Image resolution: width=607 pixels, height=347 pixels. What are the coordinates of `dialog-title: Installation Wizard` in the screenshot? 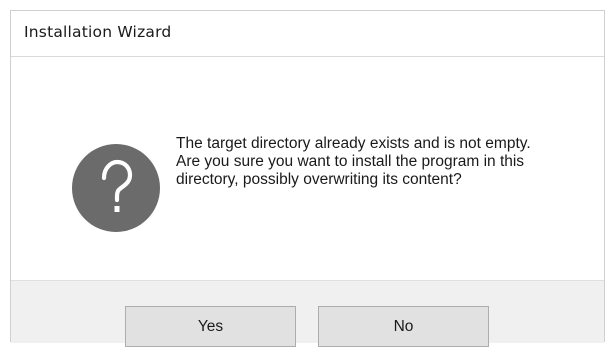 It's located at (307, 34).